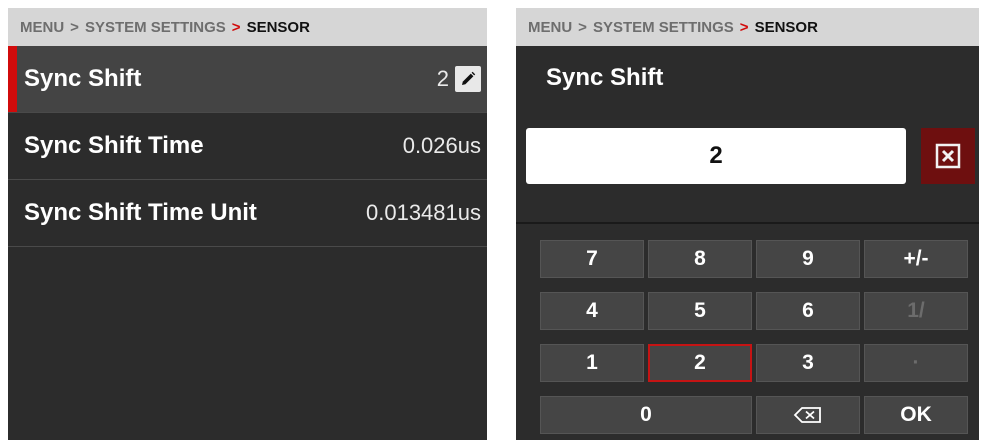  What do you see at coordinates (140, 212) in the screenshot?
I see `setting-label: Sync Shift Time Unit` at bounding box center [140, 212].